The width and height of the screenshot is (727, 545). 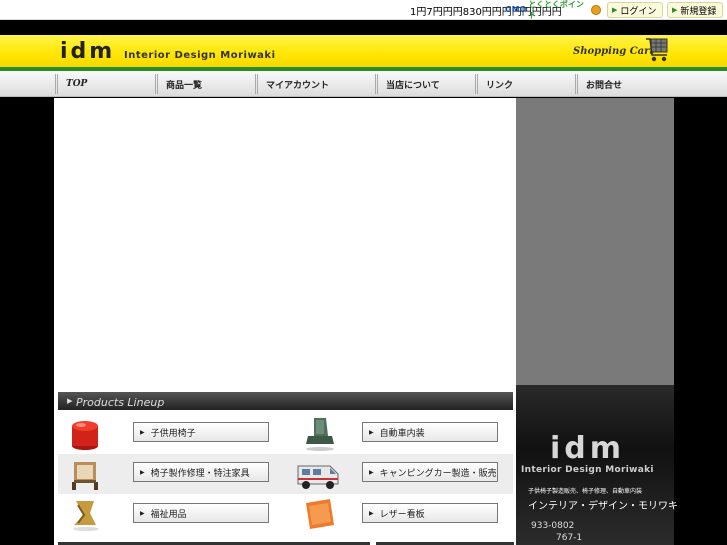 What do you see at coordinates (285, 474) in the screenshot?
I see `product-row: ▶ 椅子製作修理・特注家具 ▶ キャンピングカー製造・販売` at bounding box center [285, 474].